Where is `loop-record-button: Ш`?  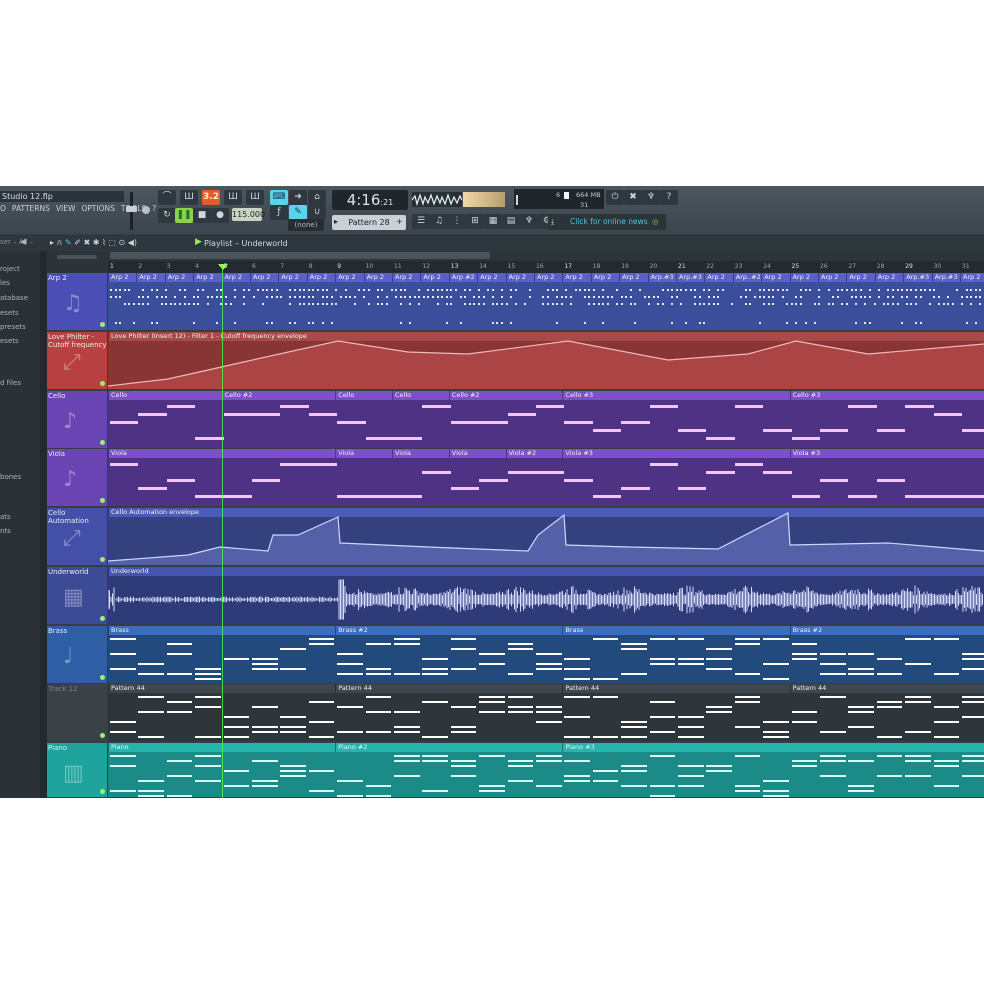 loop-record-button: Ш is located at coordinates (255, 197).